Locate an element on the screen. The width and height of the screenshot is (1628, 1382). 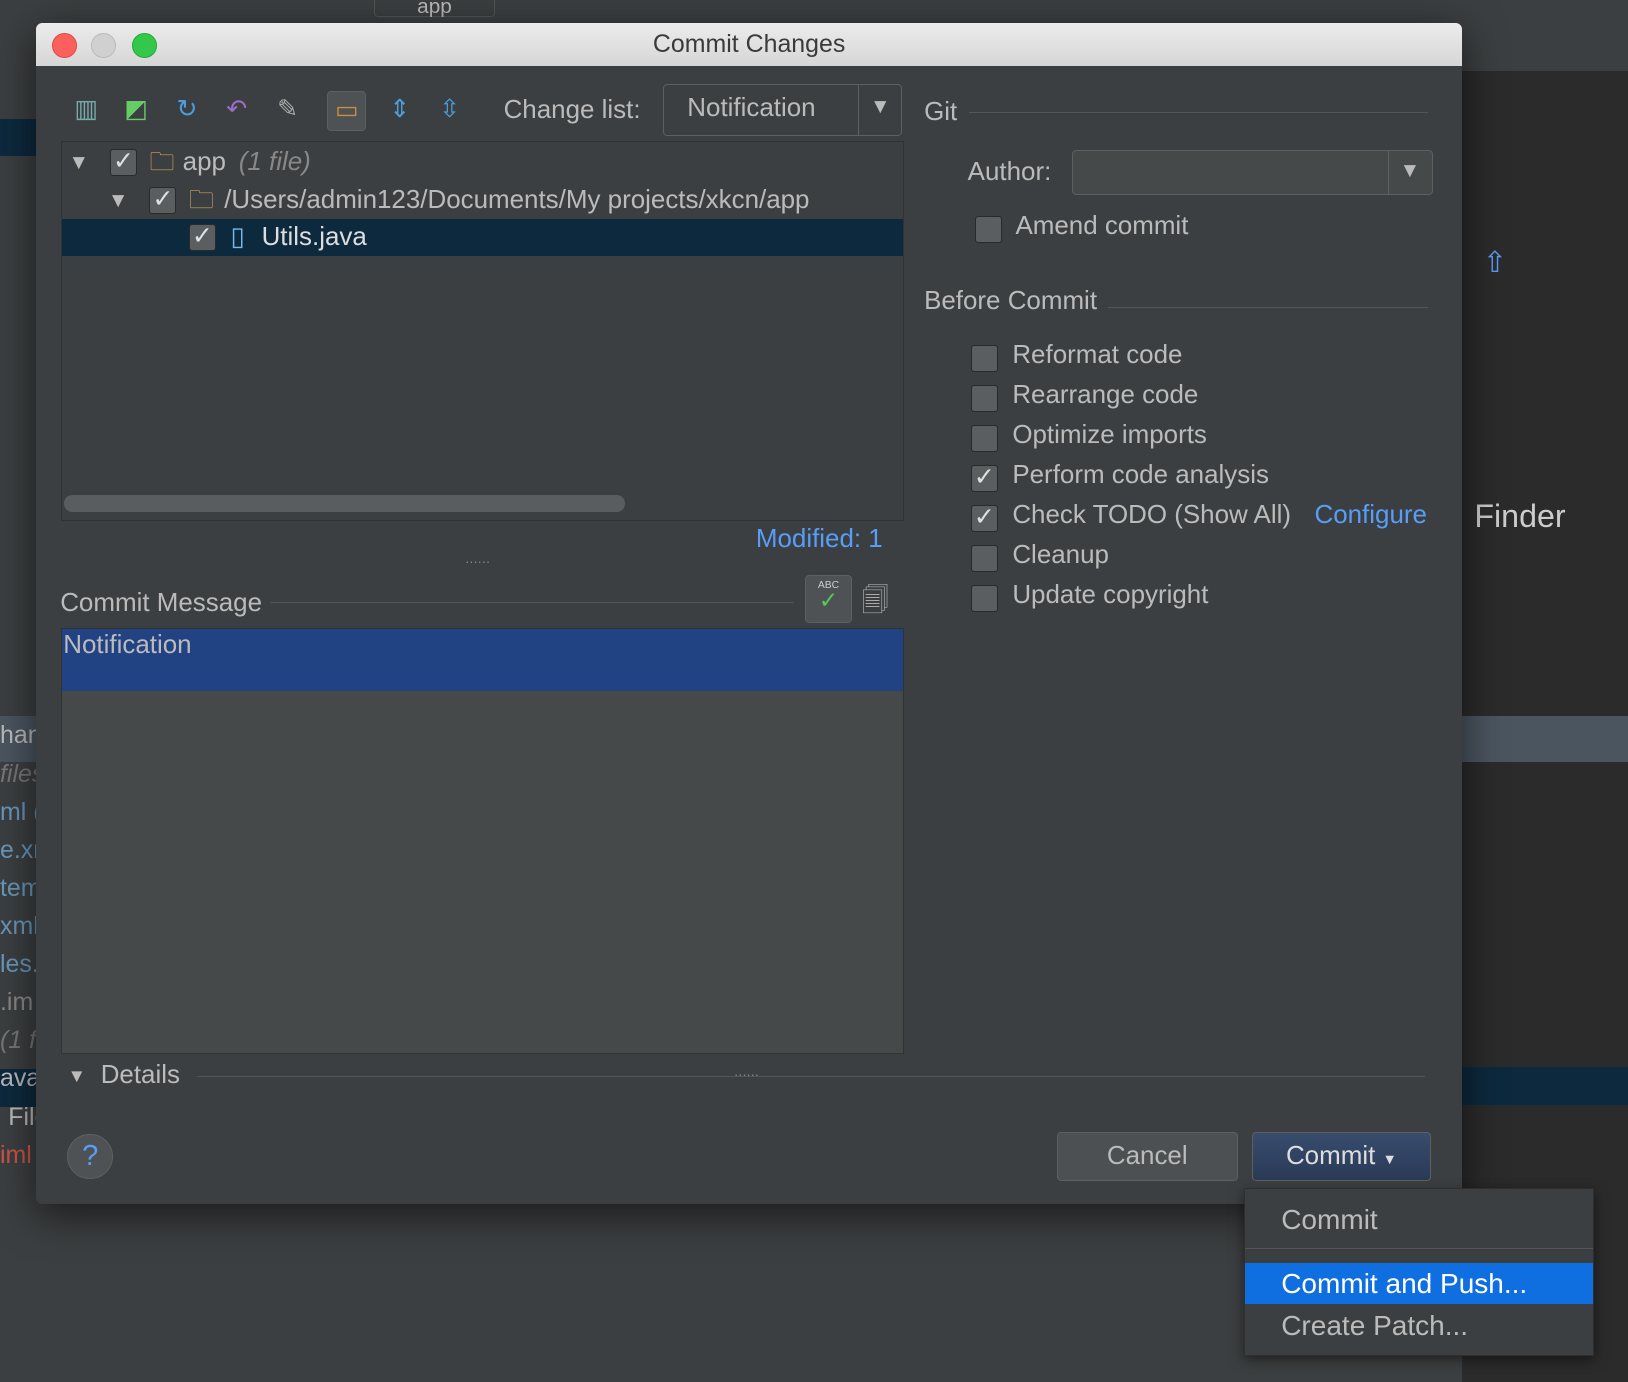
ide-editor-area: ⇧ Finder is located at coordinates (1544, 726).